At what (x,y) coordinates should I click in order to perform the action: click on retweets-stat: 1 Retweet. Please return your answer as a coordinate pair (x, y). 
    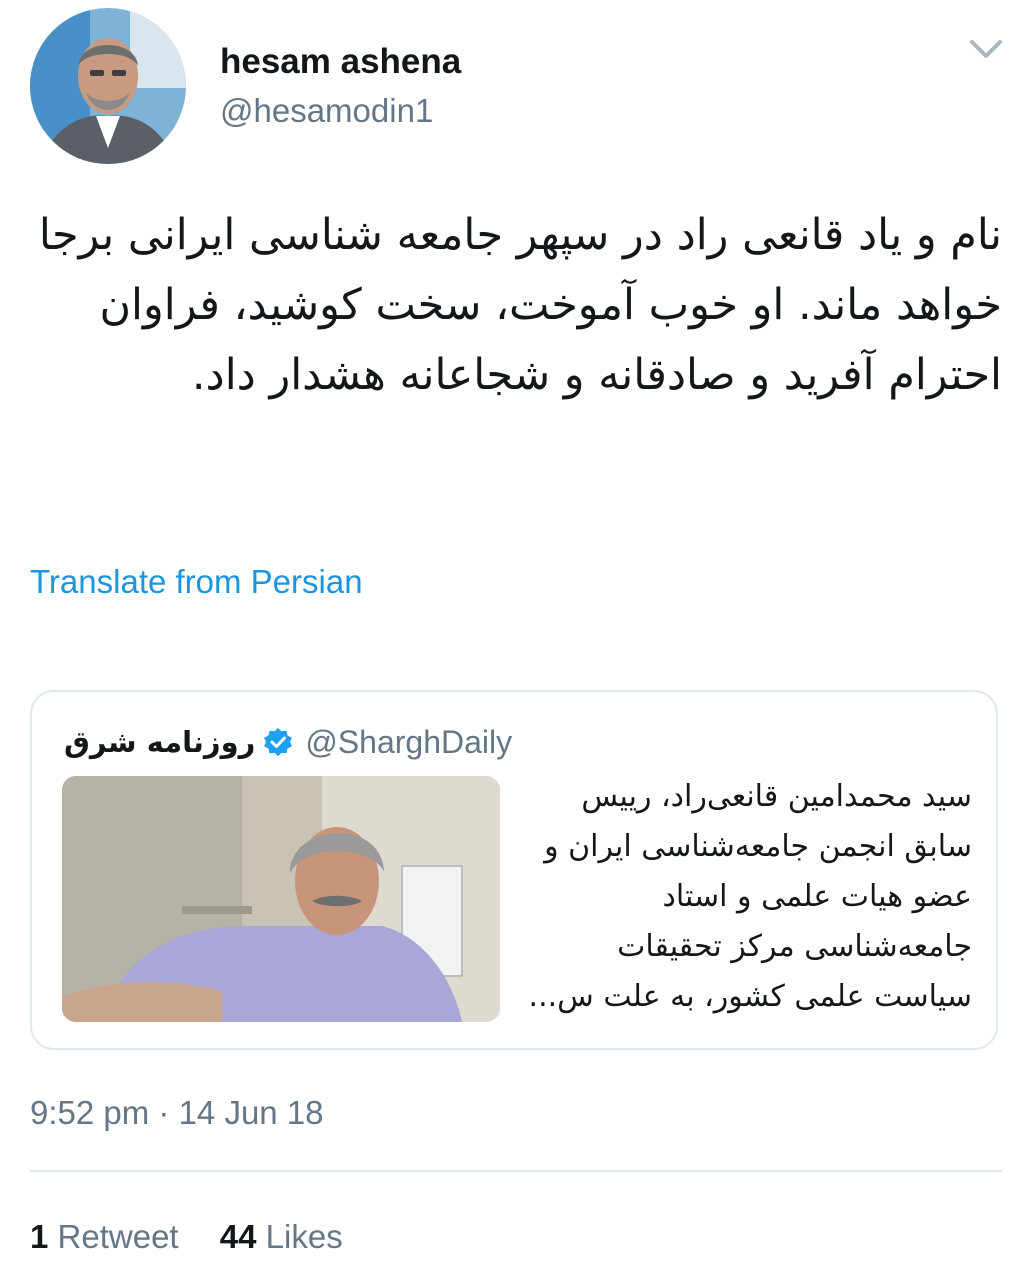
    Looking at the image, I should click on (104, 1237).